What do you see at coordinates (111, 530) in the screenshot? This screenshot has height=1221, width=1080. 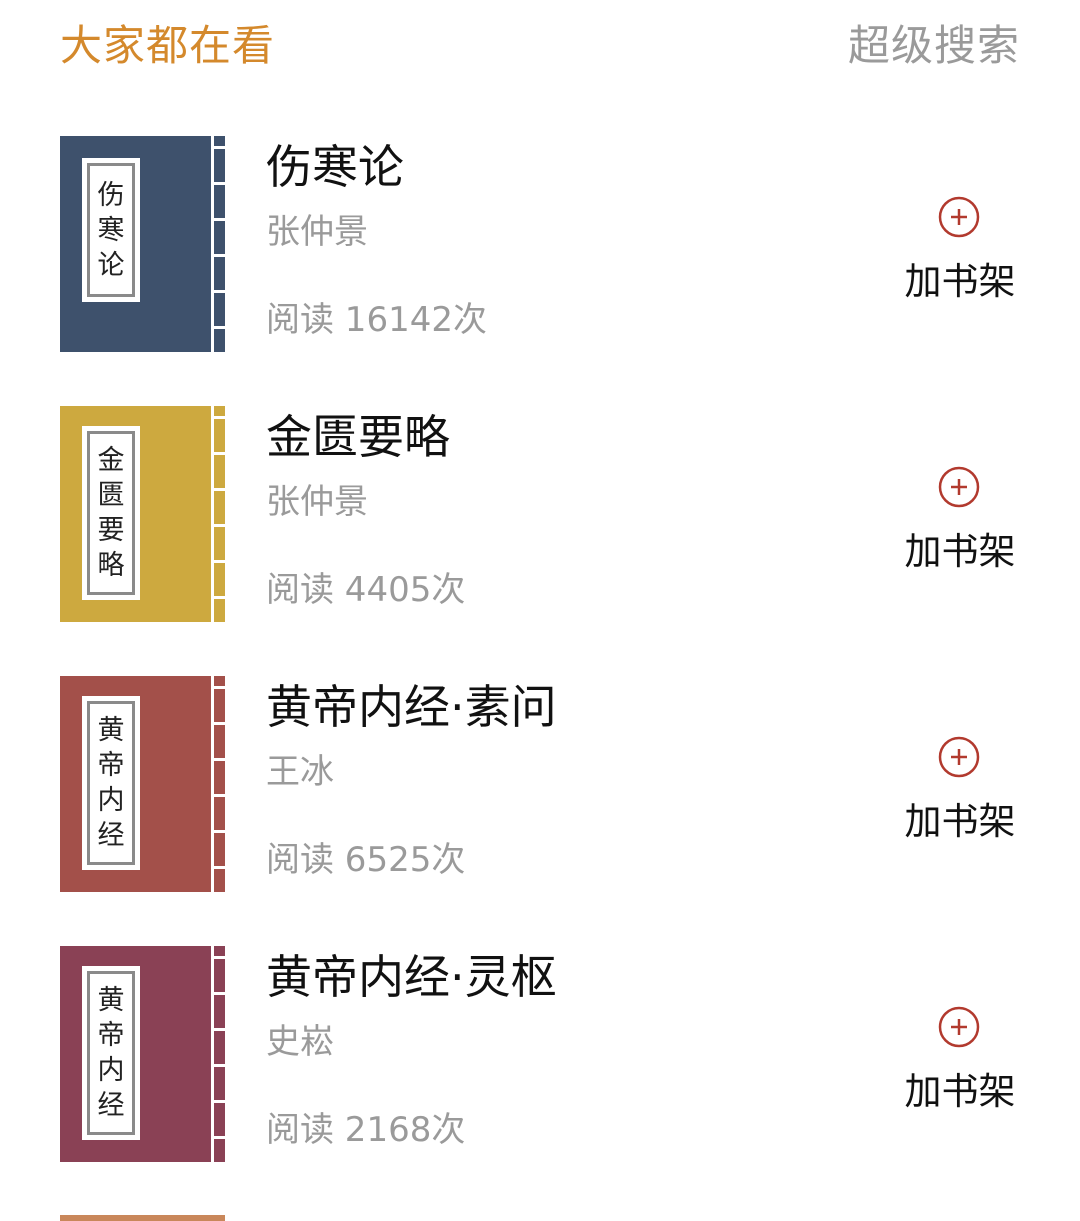 I see `cover-title-char: 要` at bounding box center [111, 530].